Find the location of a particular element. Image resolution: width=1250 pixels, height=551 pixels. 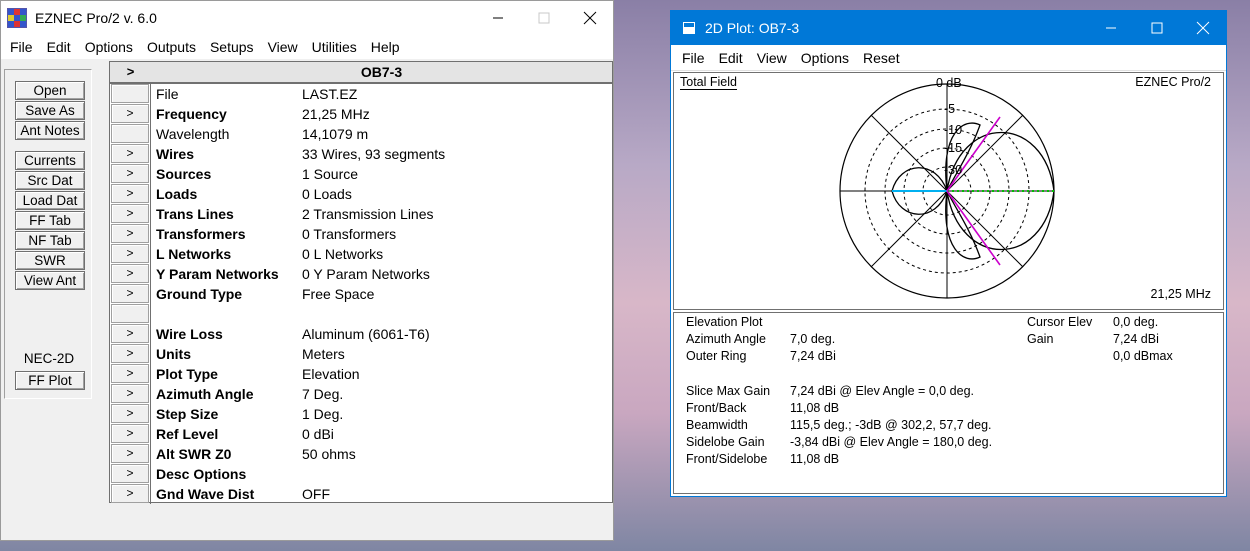

plot-minimize-button is located at coordinates (1111, 28).